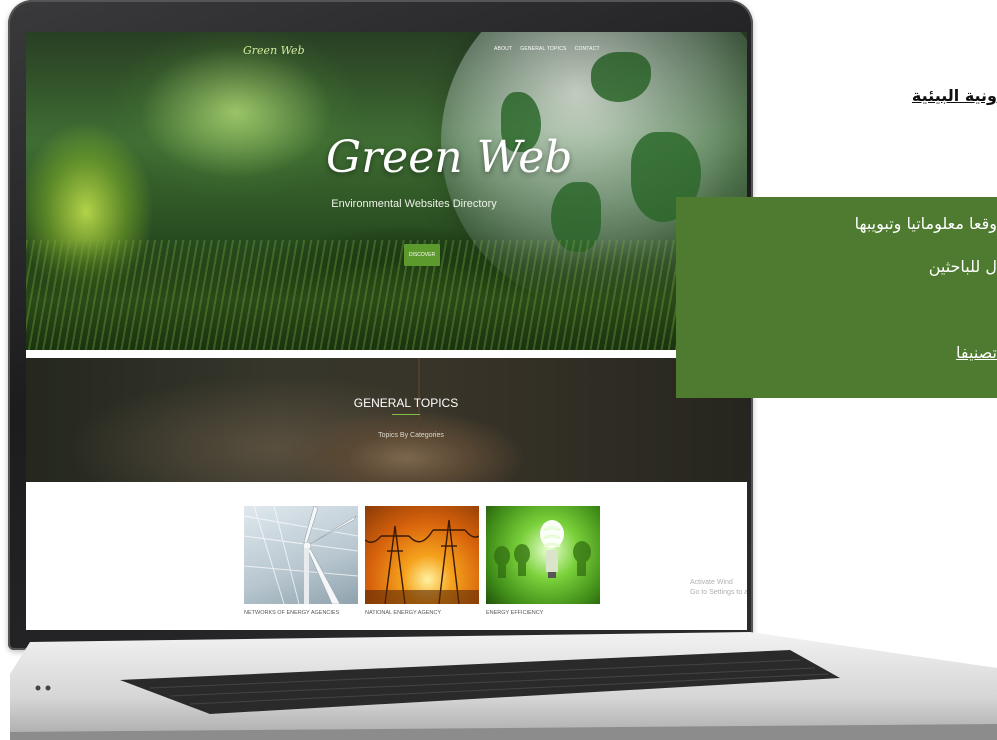  I want to click on card-national-energy-agency: NATIONAL ENERGY AGENCY, so click(422, 561).